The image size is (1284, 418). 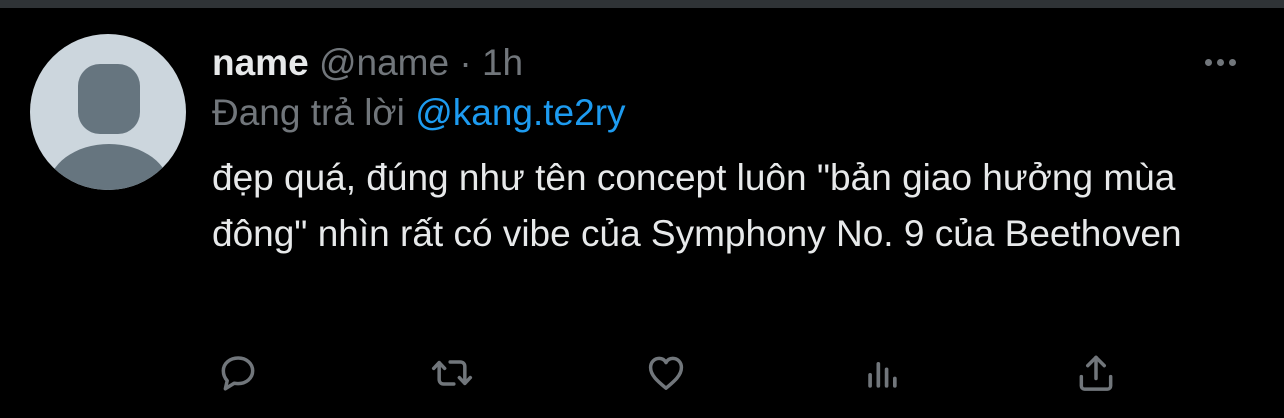 What do you see at coordinates (308, 112) in the screenshot?
I see `reply-prefix: Đang trả lời` at bounding box center [308, 112].